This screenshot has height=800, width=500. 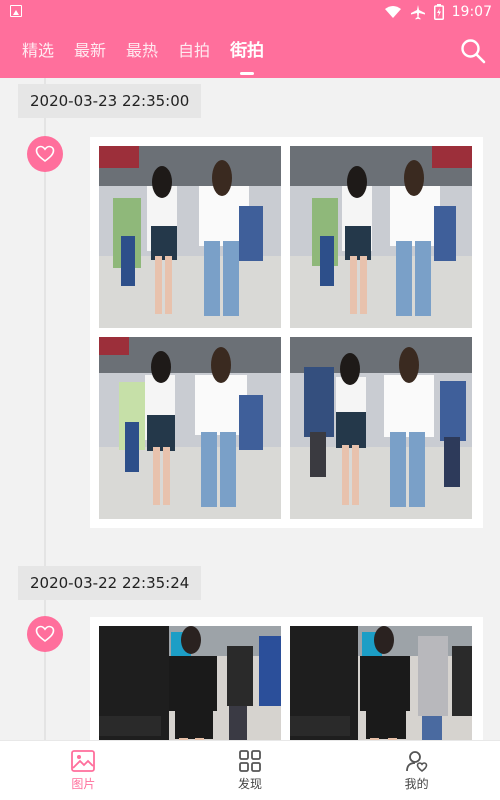 I want to click on top-nav: 精选 最新 最热 自拍 街拍, so click(x=250, y=51).